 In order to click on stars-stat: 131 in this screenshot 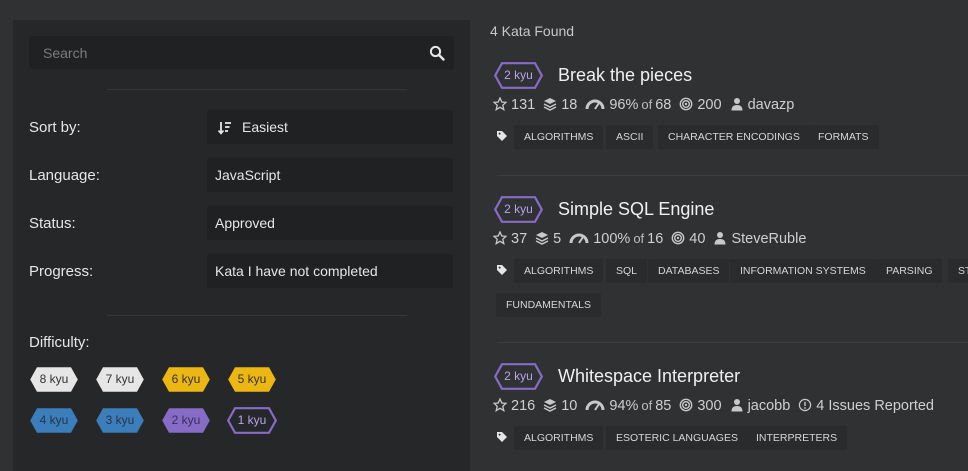, I will do `click(514, 105)`.